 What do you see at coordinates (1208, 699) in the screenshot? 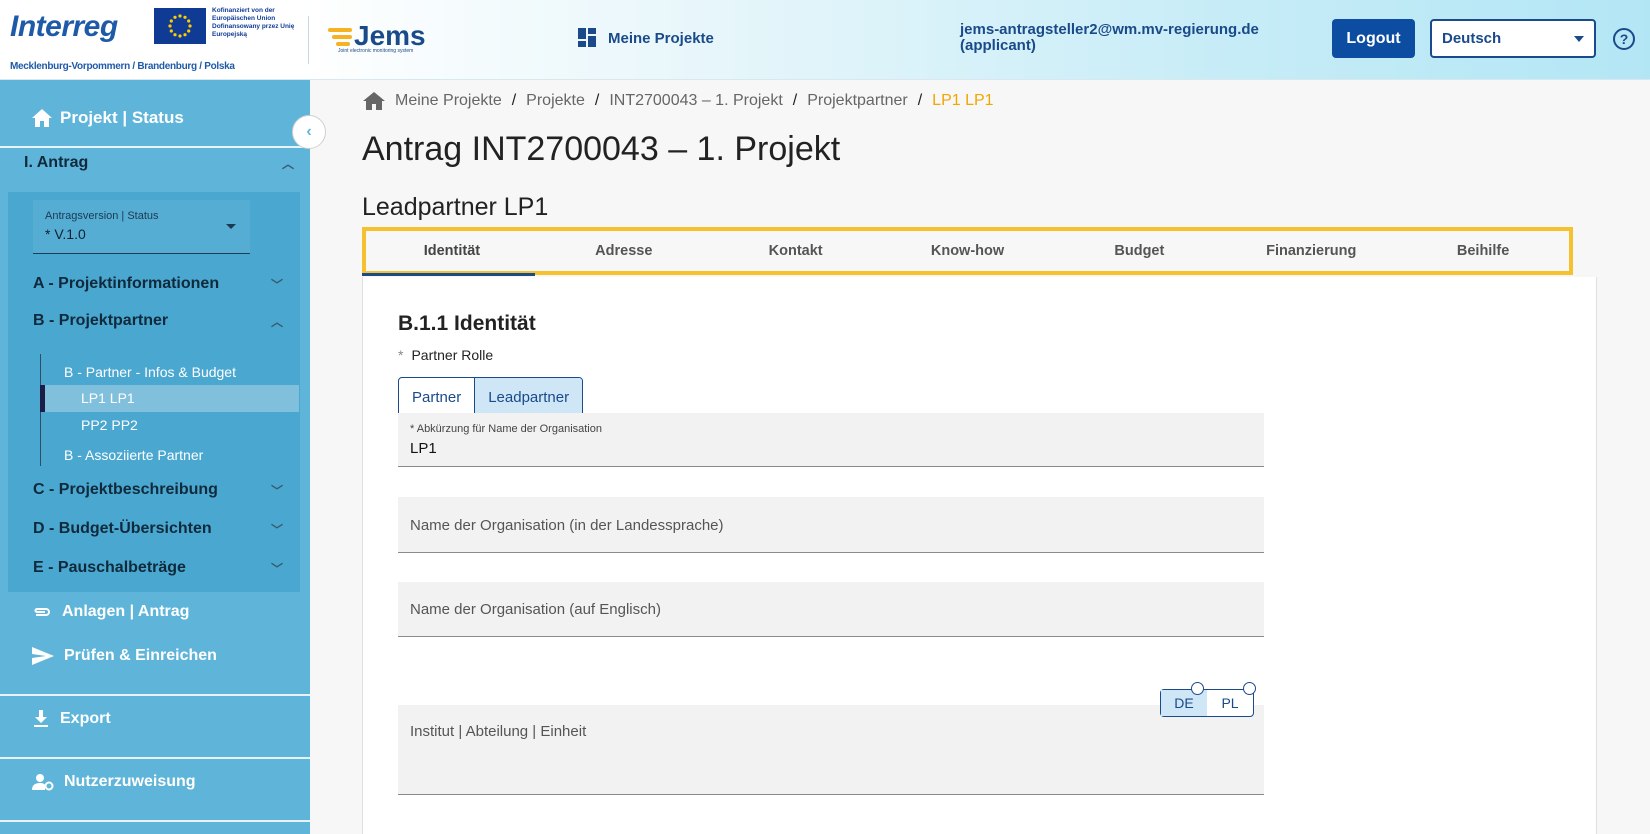
I see `field-language-switch: DE PL` at bounding box center [1208, 699].